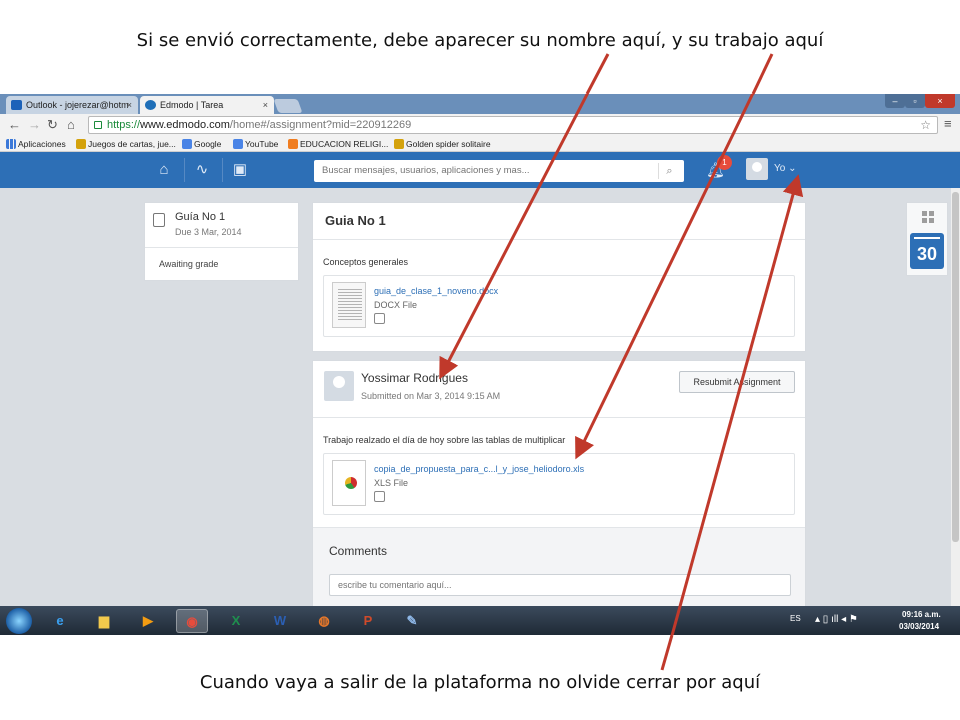 This screenshot has width=960, height=720. I want to click on edit-check-icon, so click(379, 318).